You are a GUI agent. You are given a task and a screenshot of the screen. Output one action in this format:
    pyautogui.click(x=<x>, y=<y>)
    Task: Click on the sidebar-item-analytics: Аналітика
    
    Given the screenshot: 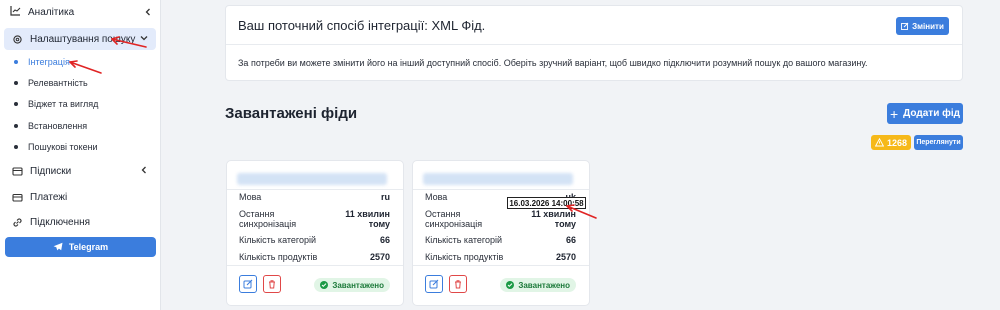 What is the action you would take?
    pyautogui.click(x=83, y=12)
    